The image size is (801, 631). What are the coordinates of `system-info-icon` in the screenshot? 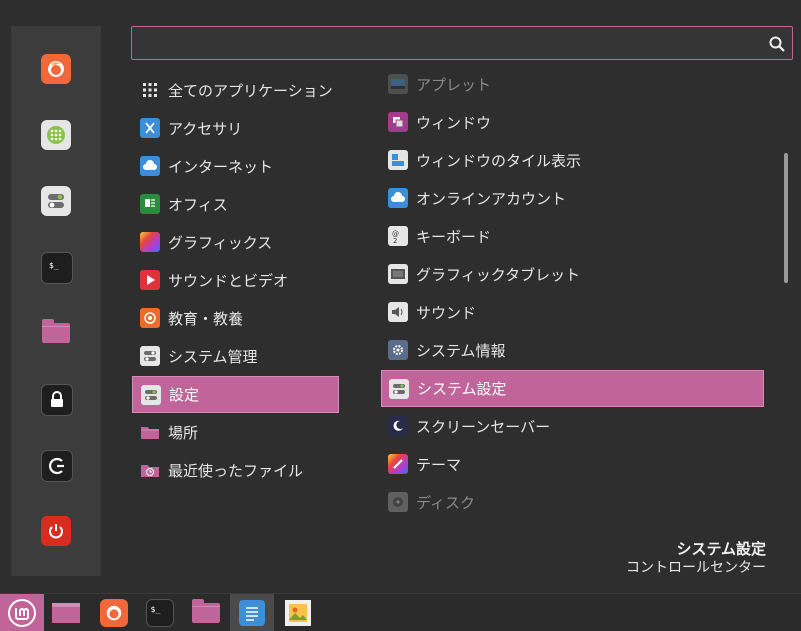 It's located at (398, 350).